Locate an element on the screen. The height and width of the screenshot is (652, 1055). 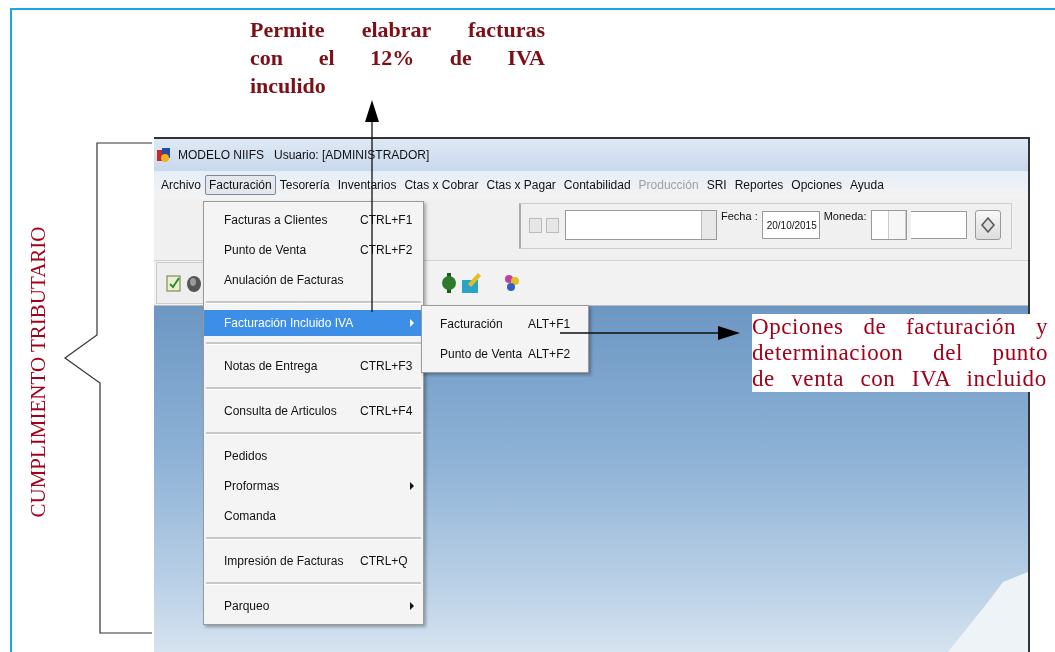
menu-bar-item: Ctas x Pagar is located at coordinates (521, 185).